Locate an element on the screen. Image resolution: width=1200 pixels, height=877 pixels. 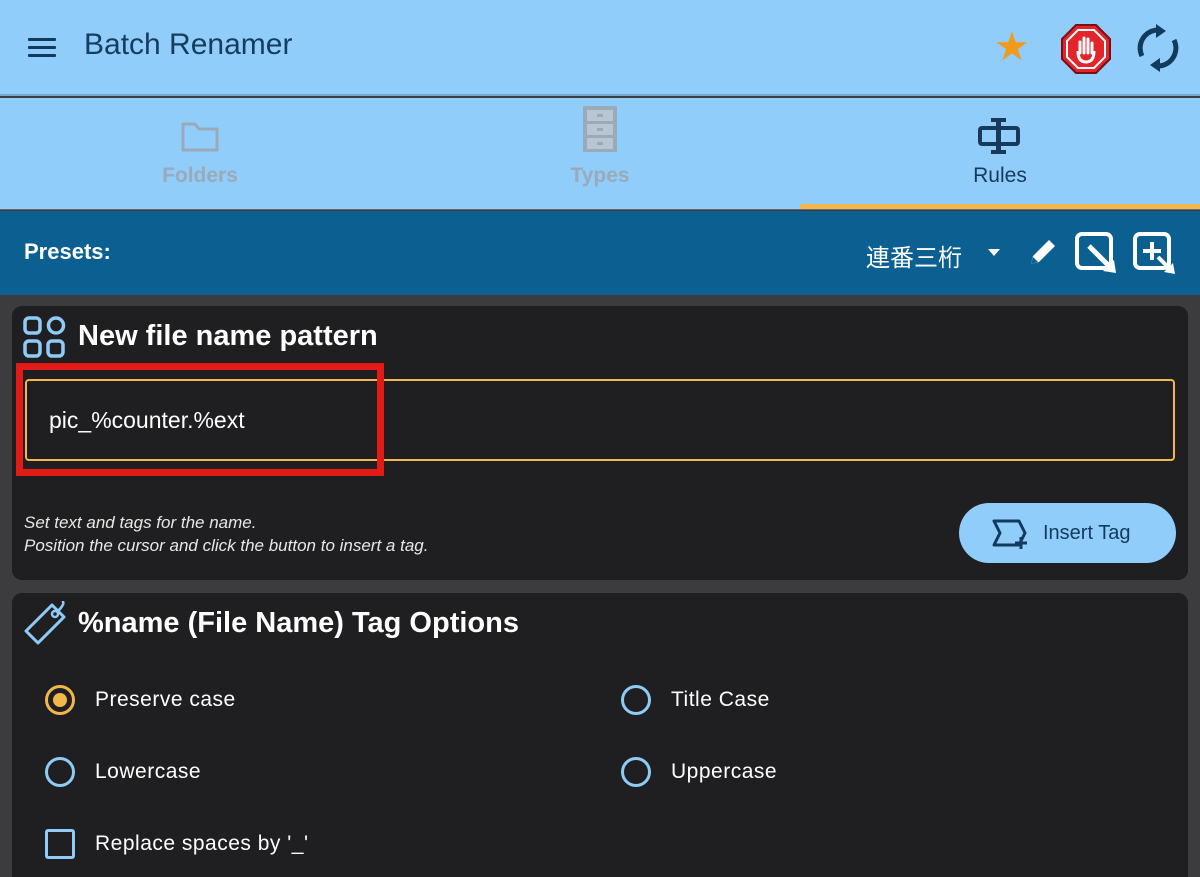
insert-tag-button: Insert Tag is located at coordinates (1067, 533).